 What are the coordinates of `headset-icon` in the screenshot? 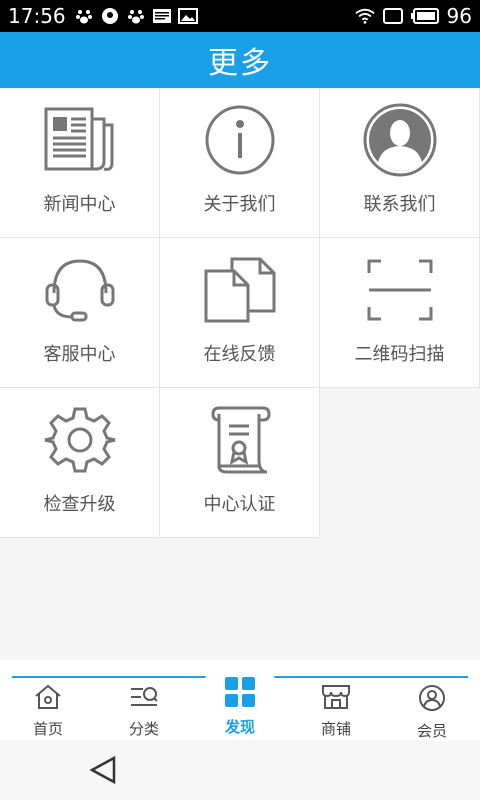 It's located at (80, 290).